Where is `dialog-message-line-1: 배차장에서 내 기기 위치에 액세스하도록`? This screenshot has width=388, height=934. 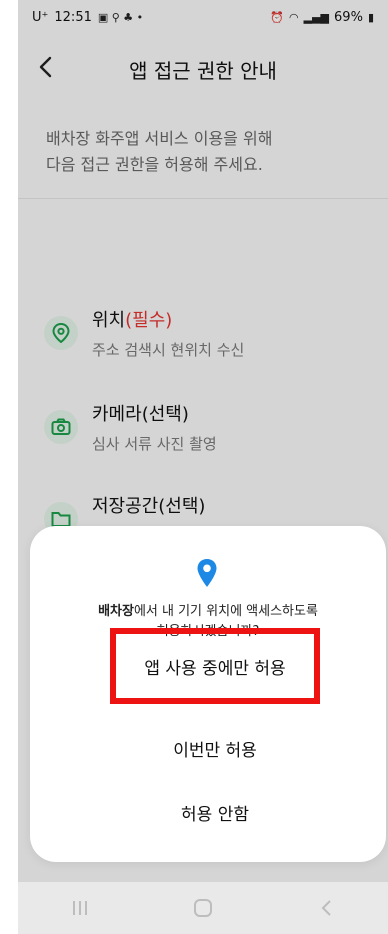
dialog-message-line-1: 배차장에서 내 기기 위치에 액세스하도록 is located at coordinates (208, 612).